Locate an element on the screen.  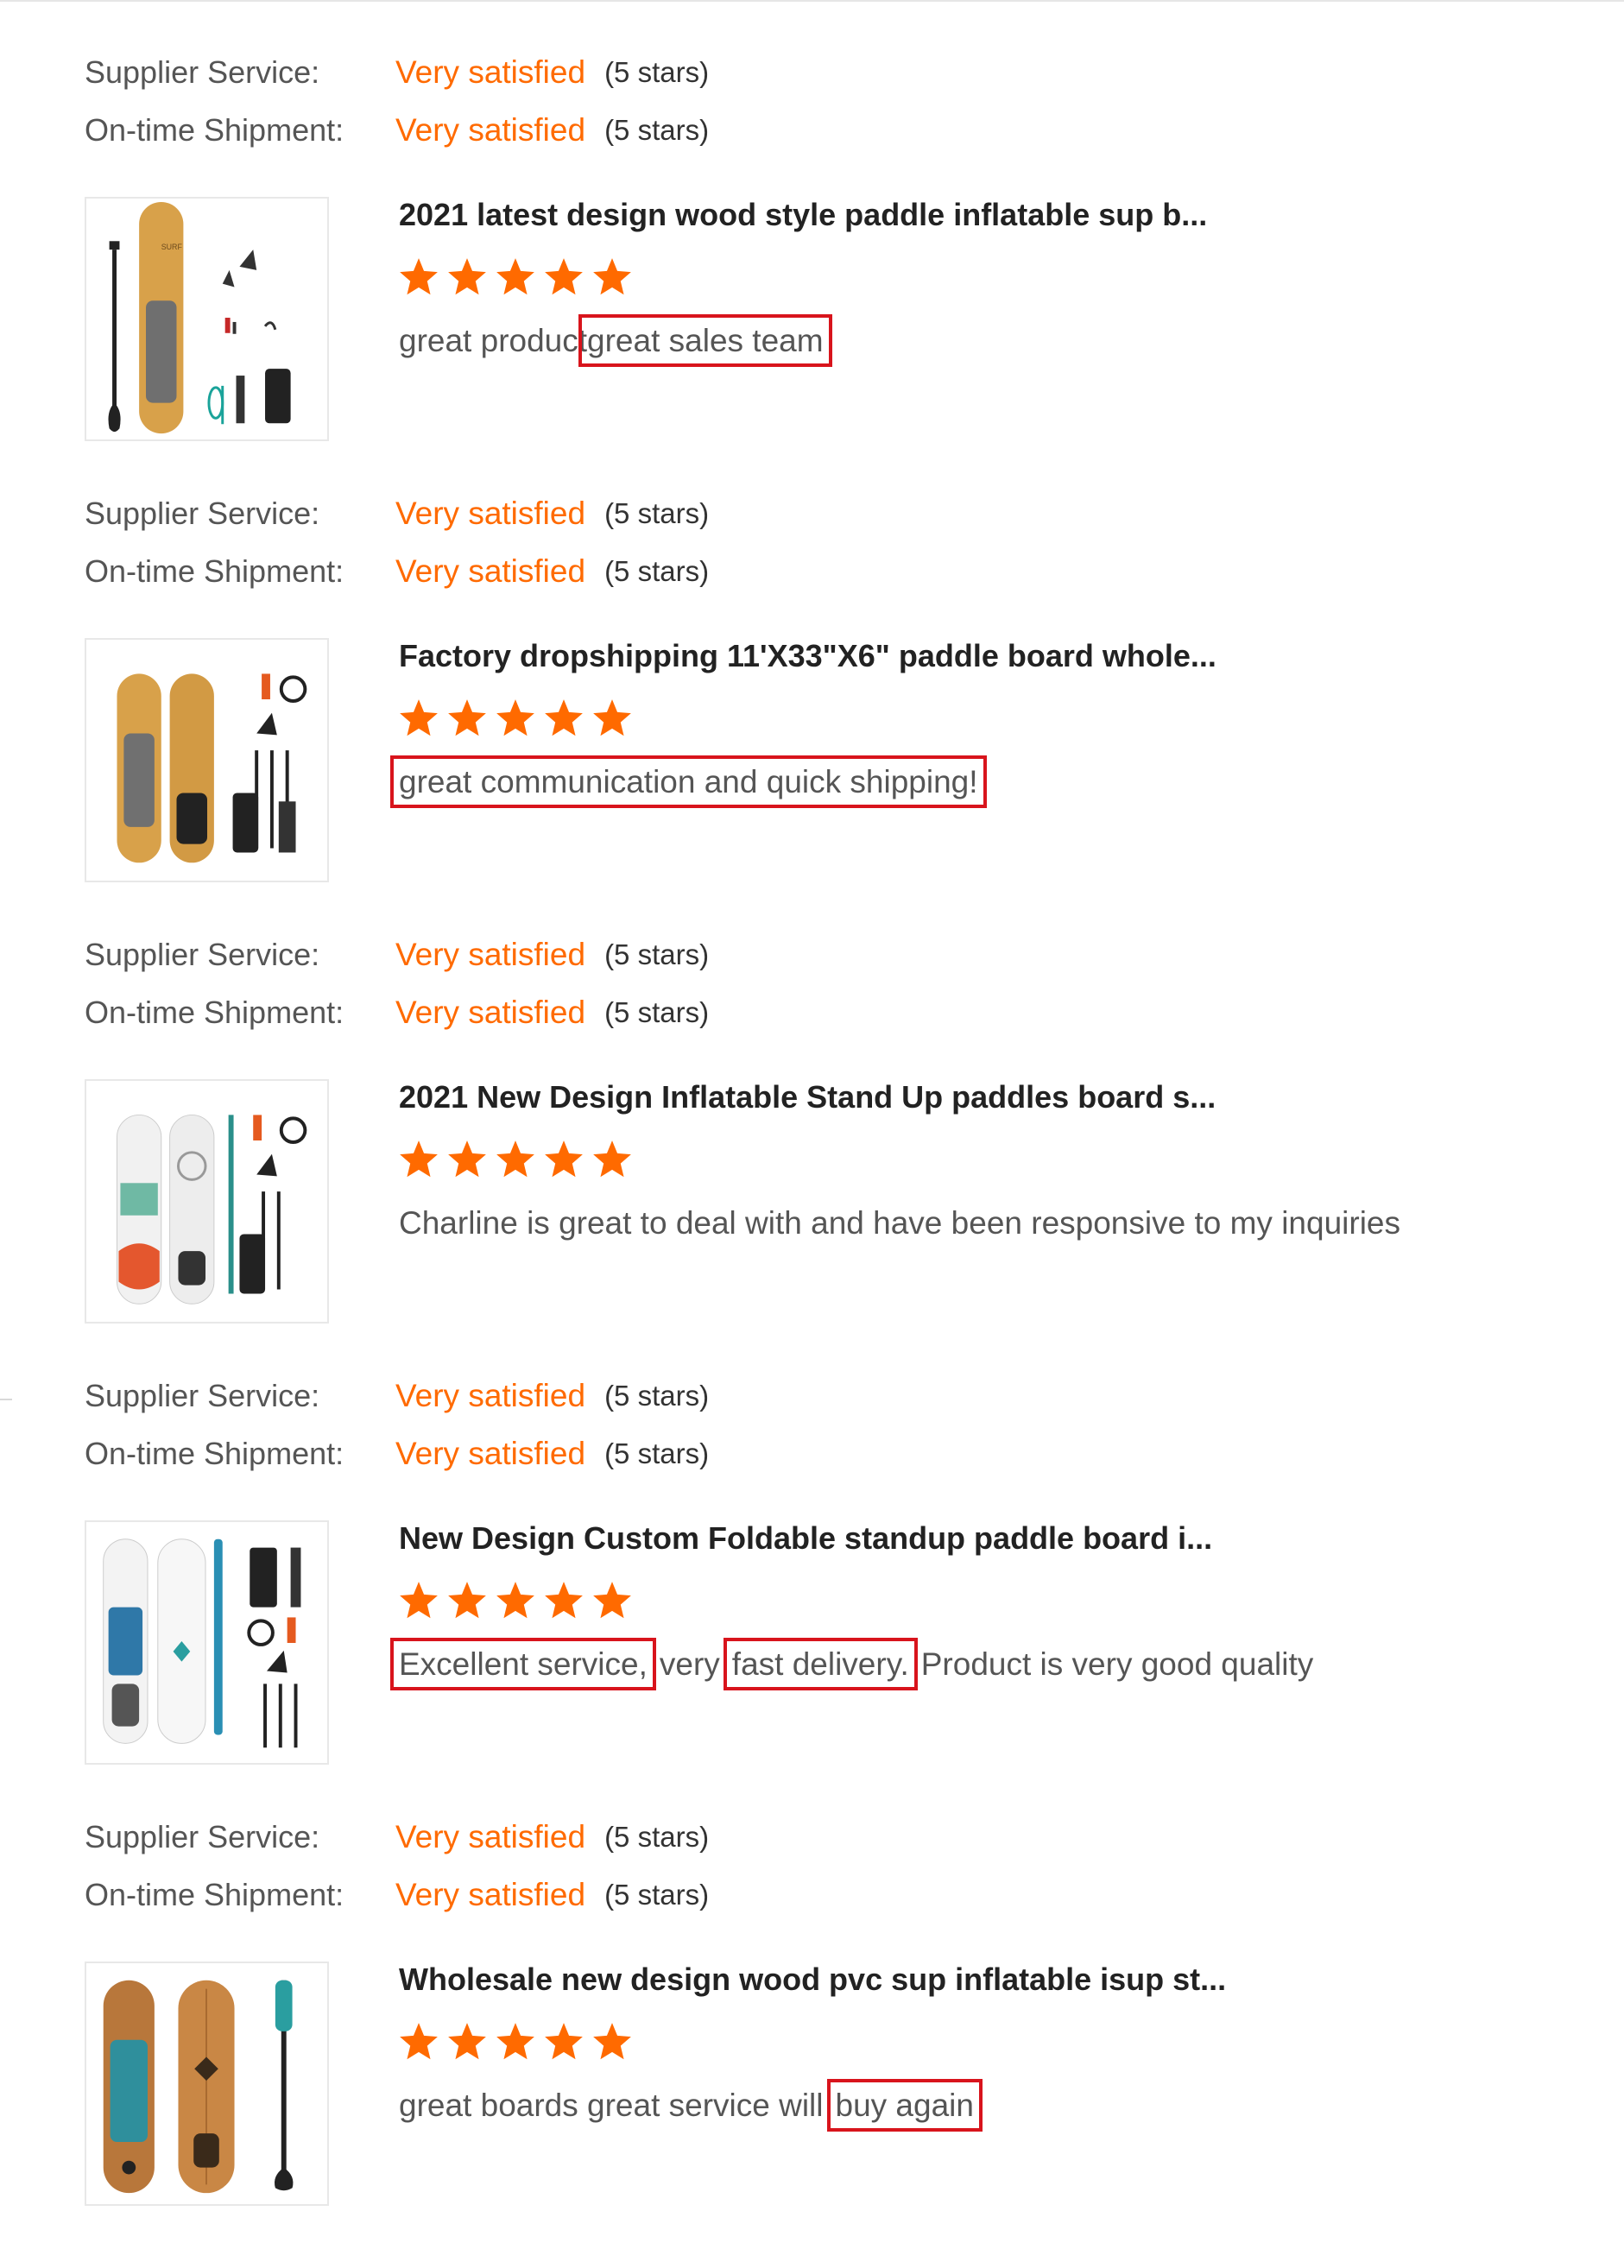
svg-text: SURF is located at coordinates (172, 247).